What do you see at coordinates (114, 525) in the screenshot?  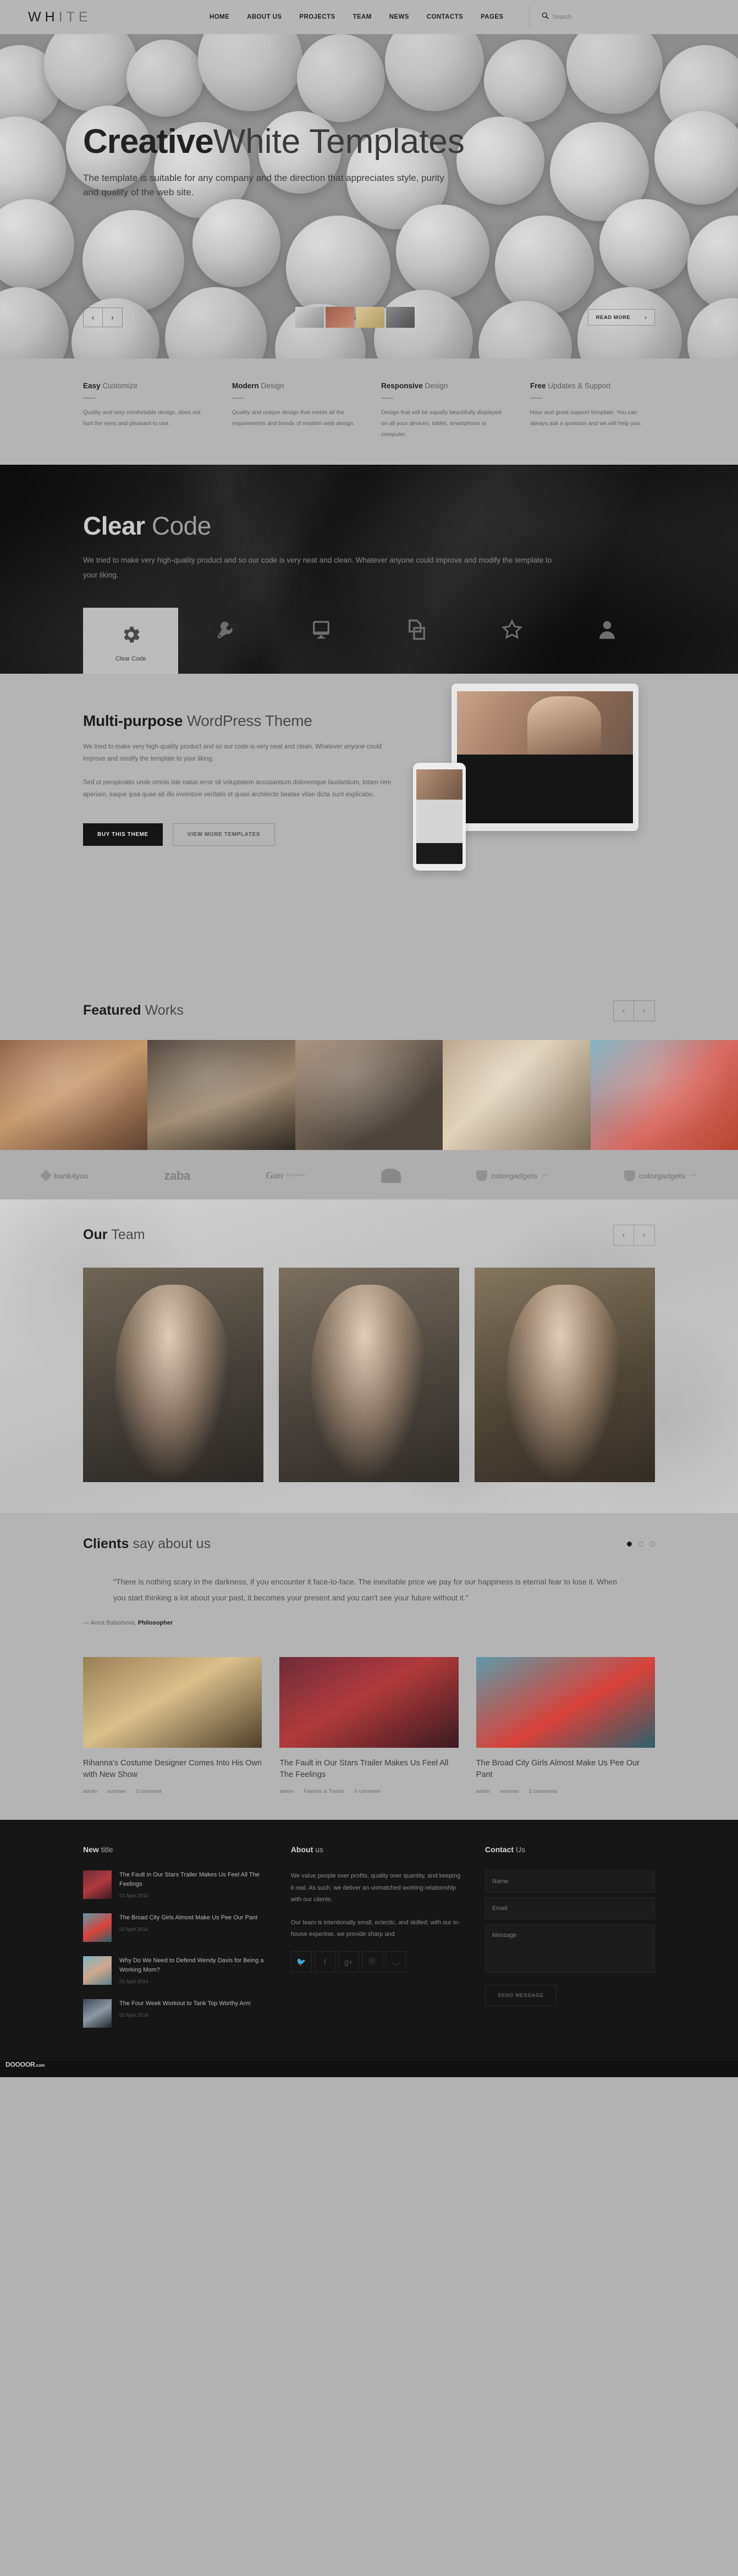 I see `clear-code-title-bold: Clear` at bounding box center [114, 525].